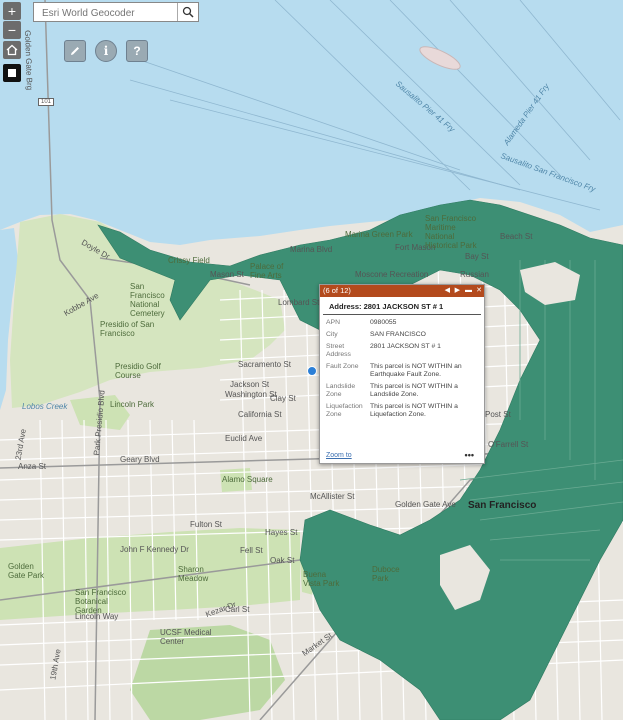  I want to click on label-presidio: Presidio of San Francisco, so click(127, 329).